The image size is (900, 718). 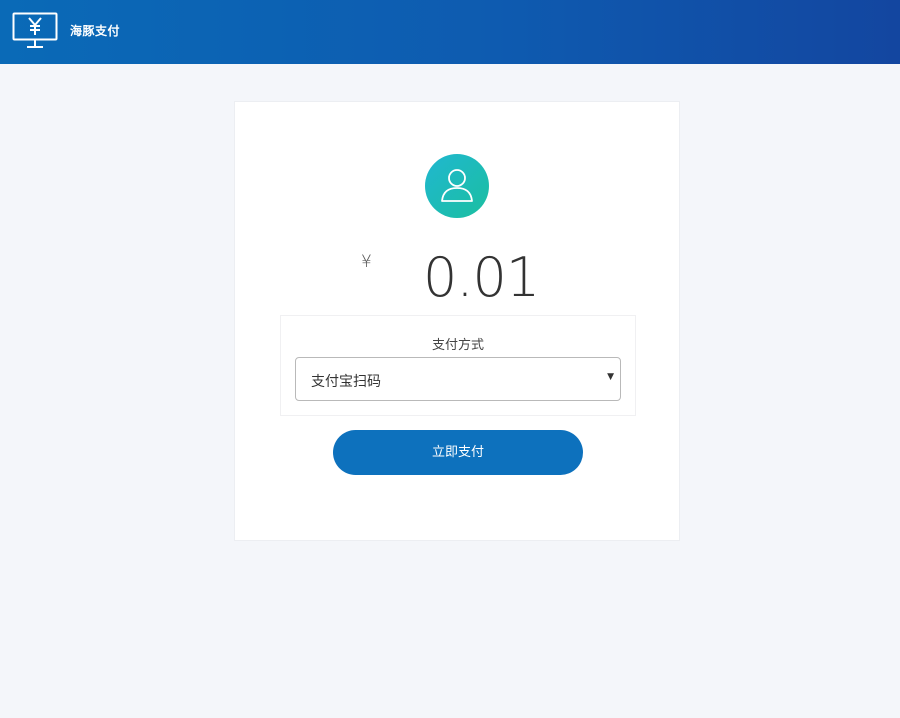 I want to click on brand-name: 海豚支付, so click(x=95, y=31).